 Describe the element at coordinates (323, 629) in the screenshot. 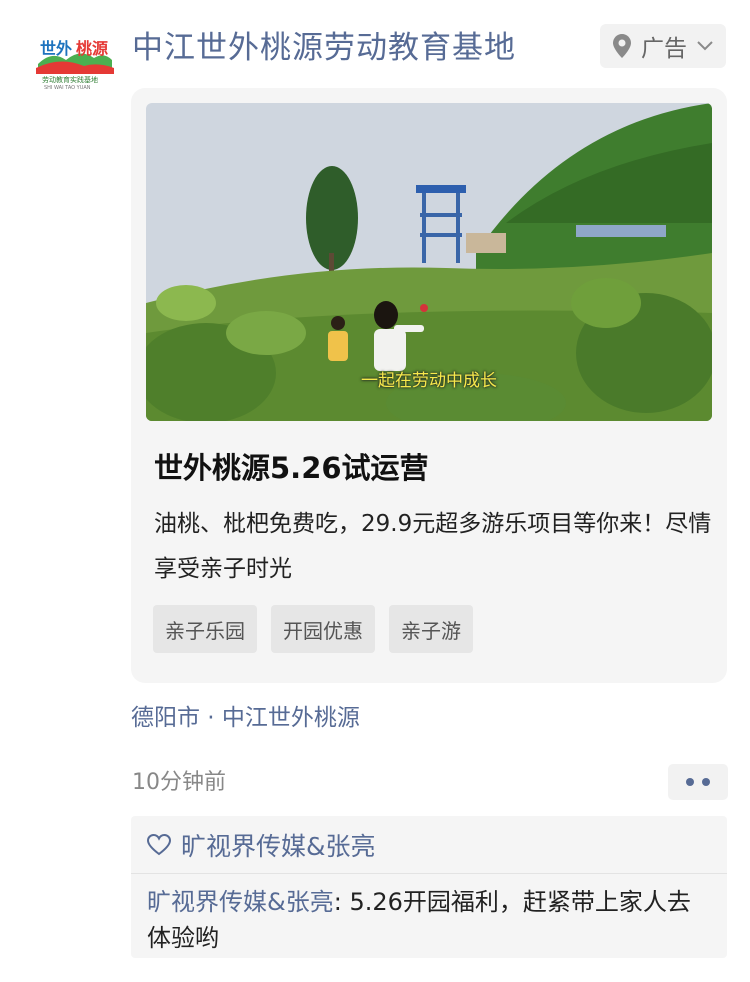

I see `tag-item: 开园优惠` at that location.